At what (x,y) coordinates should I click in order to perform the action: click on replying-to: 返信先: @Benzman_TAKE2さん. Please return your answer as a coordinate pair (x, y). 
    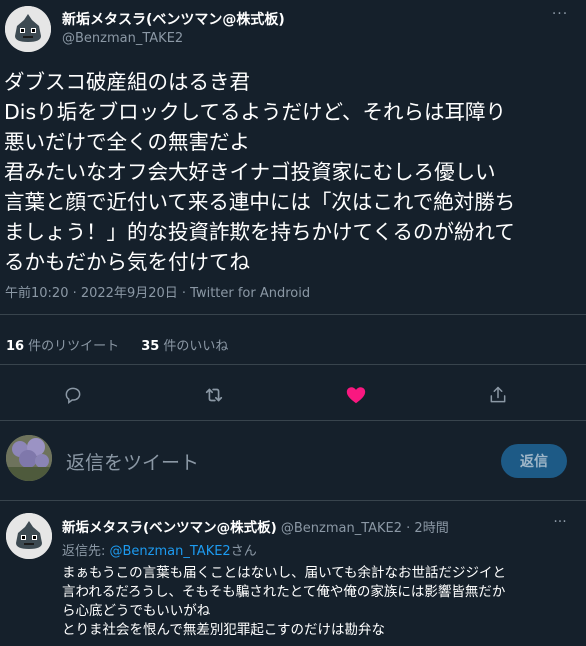
    Looking at the image, I should click on (159, 549).